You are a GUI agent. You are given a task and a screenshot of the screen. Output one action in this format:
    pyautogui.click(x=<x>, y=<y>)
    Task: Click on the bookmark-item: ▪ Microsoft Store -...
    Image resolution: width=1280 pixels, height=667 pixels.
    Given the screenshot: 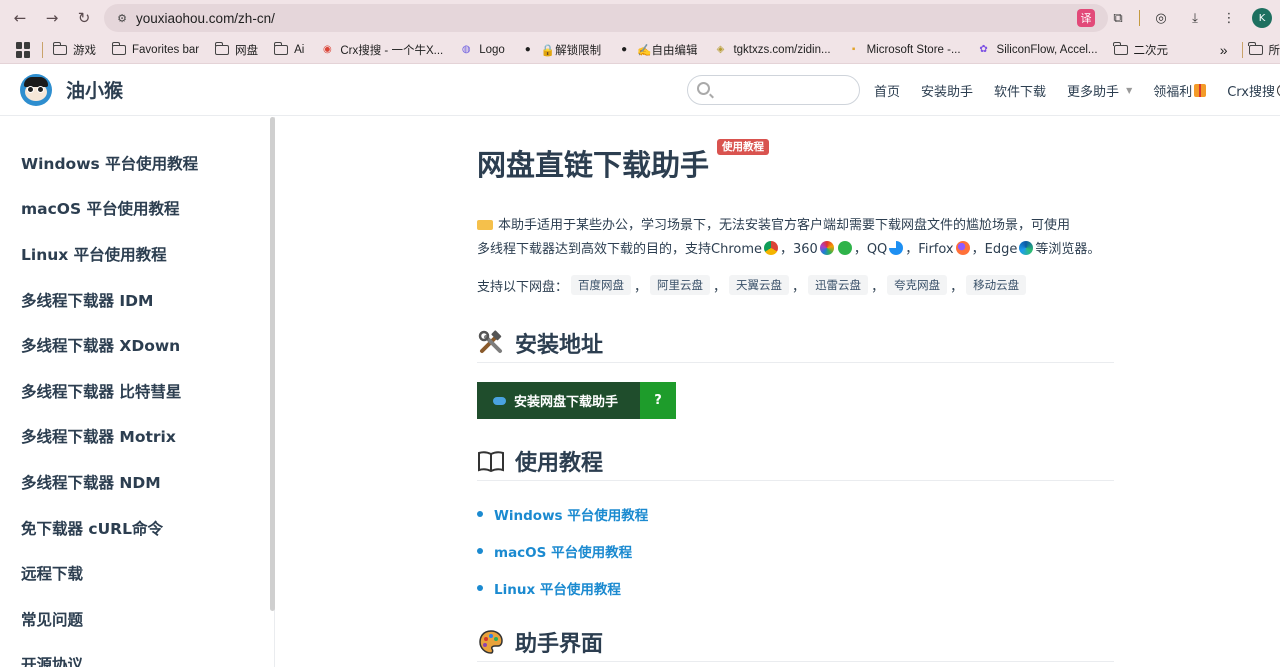 What is the action you would take?
    pyautogui.click(x=904, y=50)
    